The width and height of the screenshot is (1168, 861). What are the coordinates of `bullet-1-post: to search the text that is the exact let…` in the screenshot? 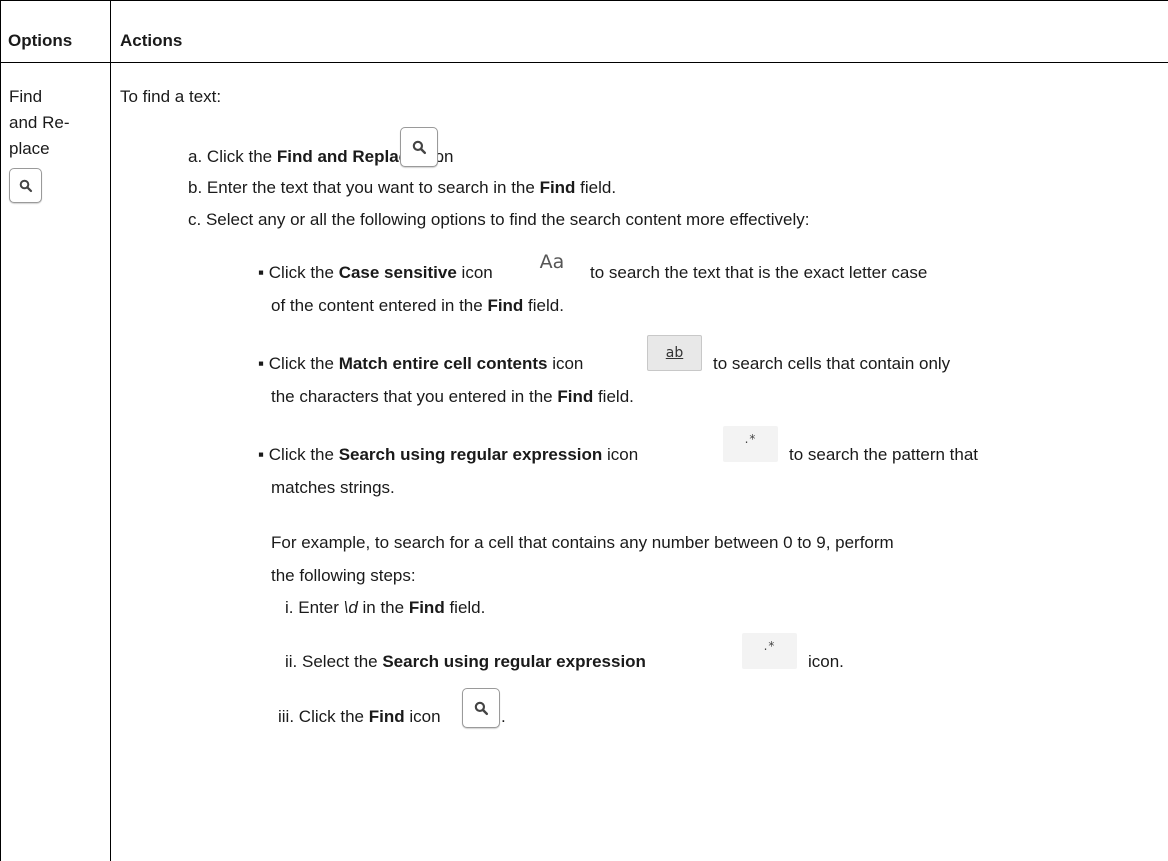 It's located at (759, 272).